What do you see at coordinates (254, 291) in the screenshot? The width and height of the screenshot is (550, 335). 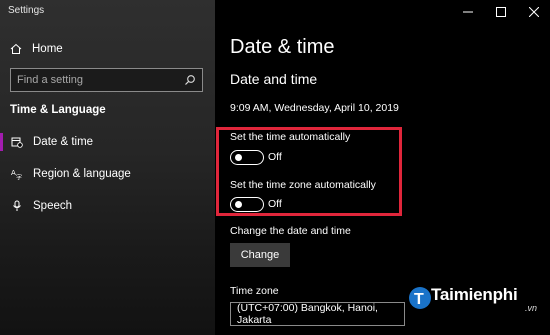 I see `timezone-label: Time zone` at bounding box center [254, 291].